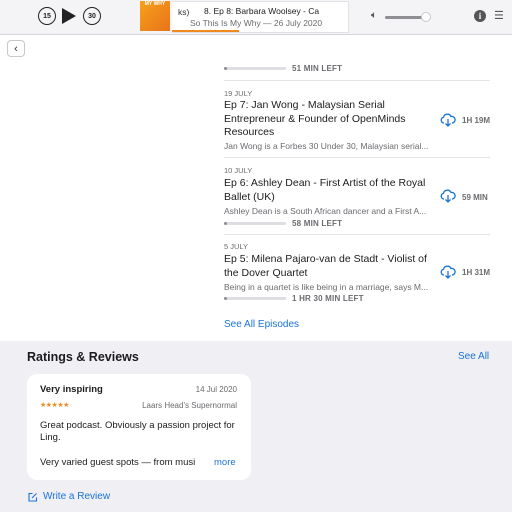 The height and width of the screenshot is (512, 512). I want to click on write-review-button: Write a Review, so click(69, 496).